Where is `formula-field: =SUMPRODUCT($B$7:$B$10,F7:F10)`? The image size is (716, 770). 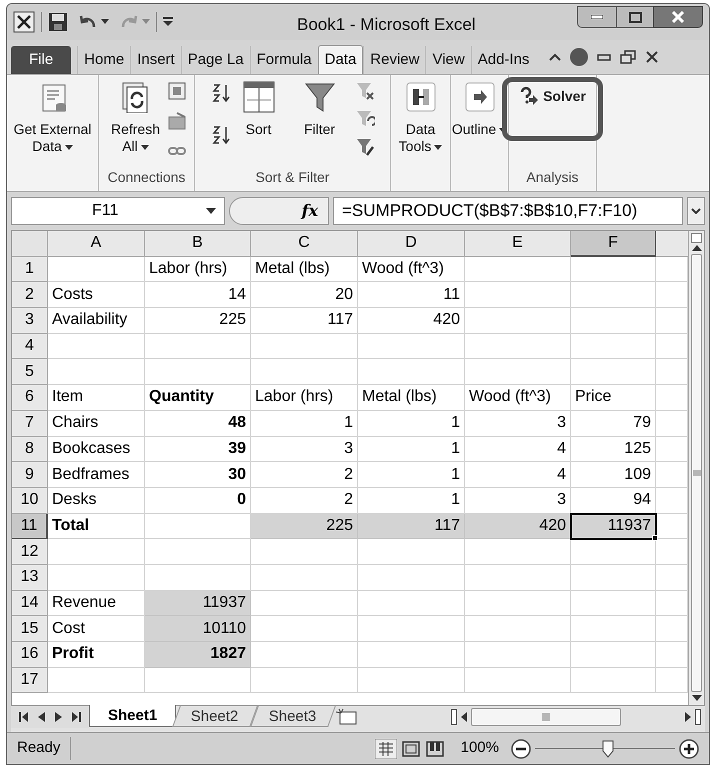
formula-field: =SUMPRODUCT($B$7:$B$10,F7:F10) is located at coordinates (508, 211).